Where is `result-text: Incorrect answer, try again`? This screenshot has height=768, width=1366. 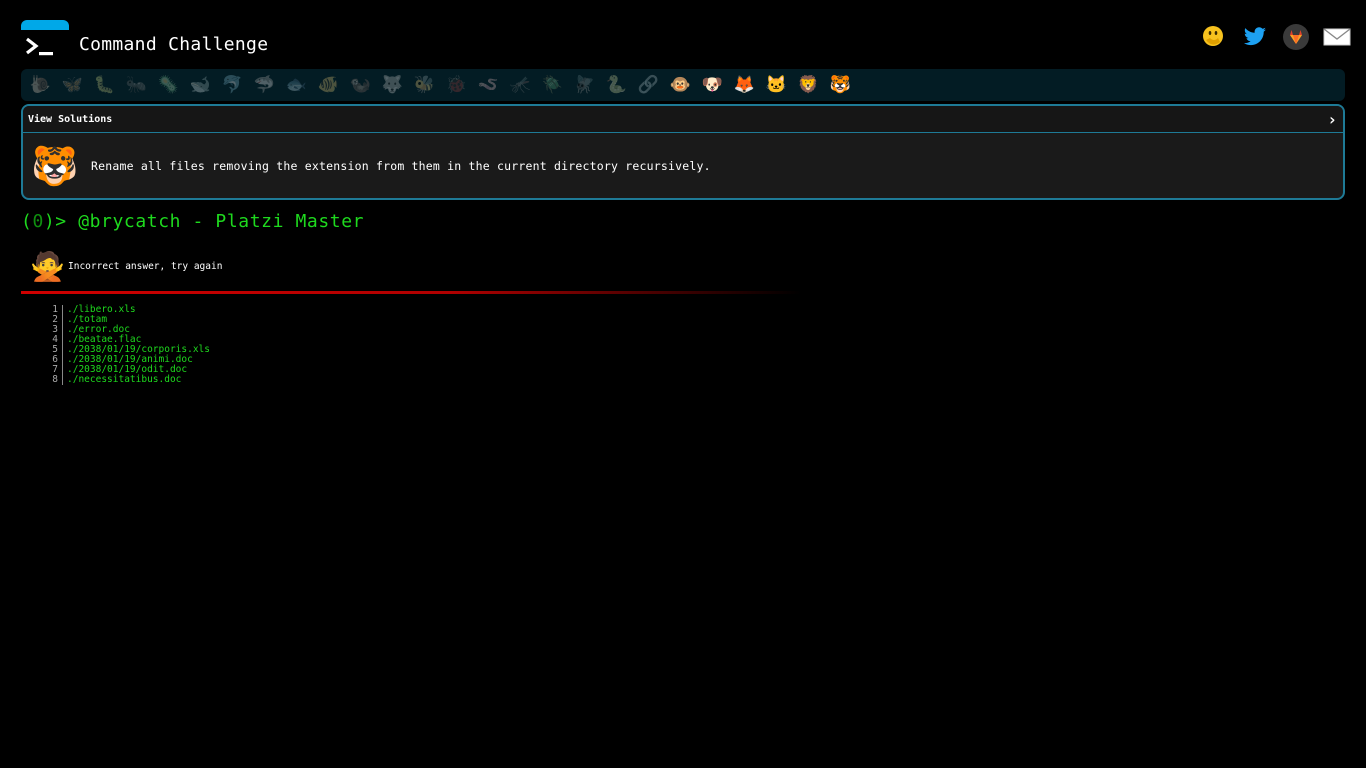
result-text: Incorrect answer, try again is located at coordinates (145, 266).